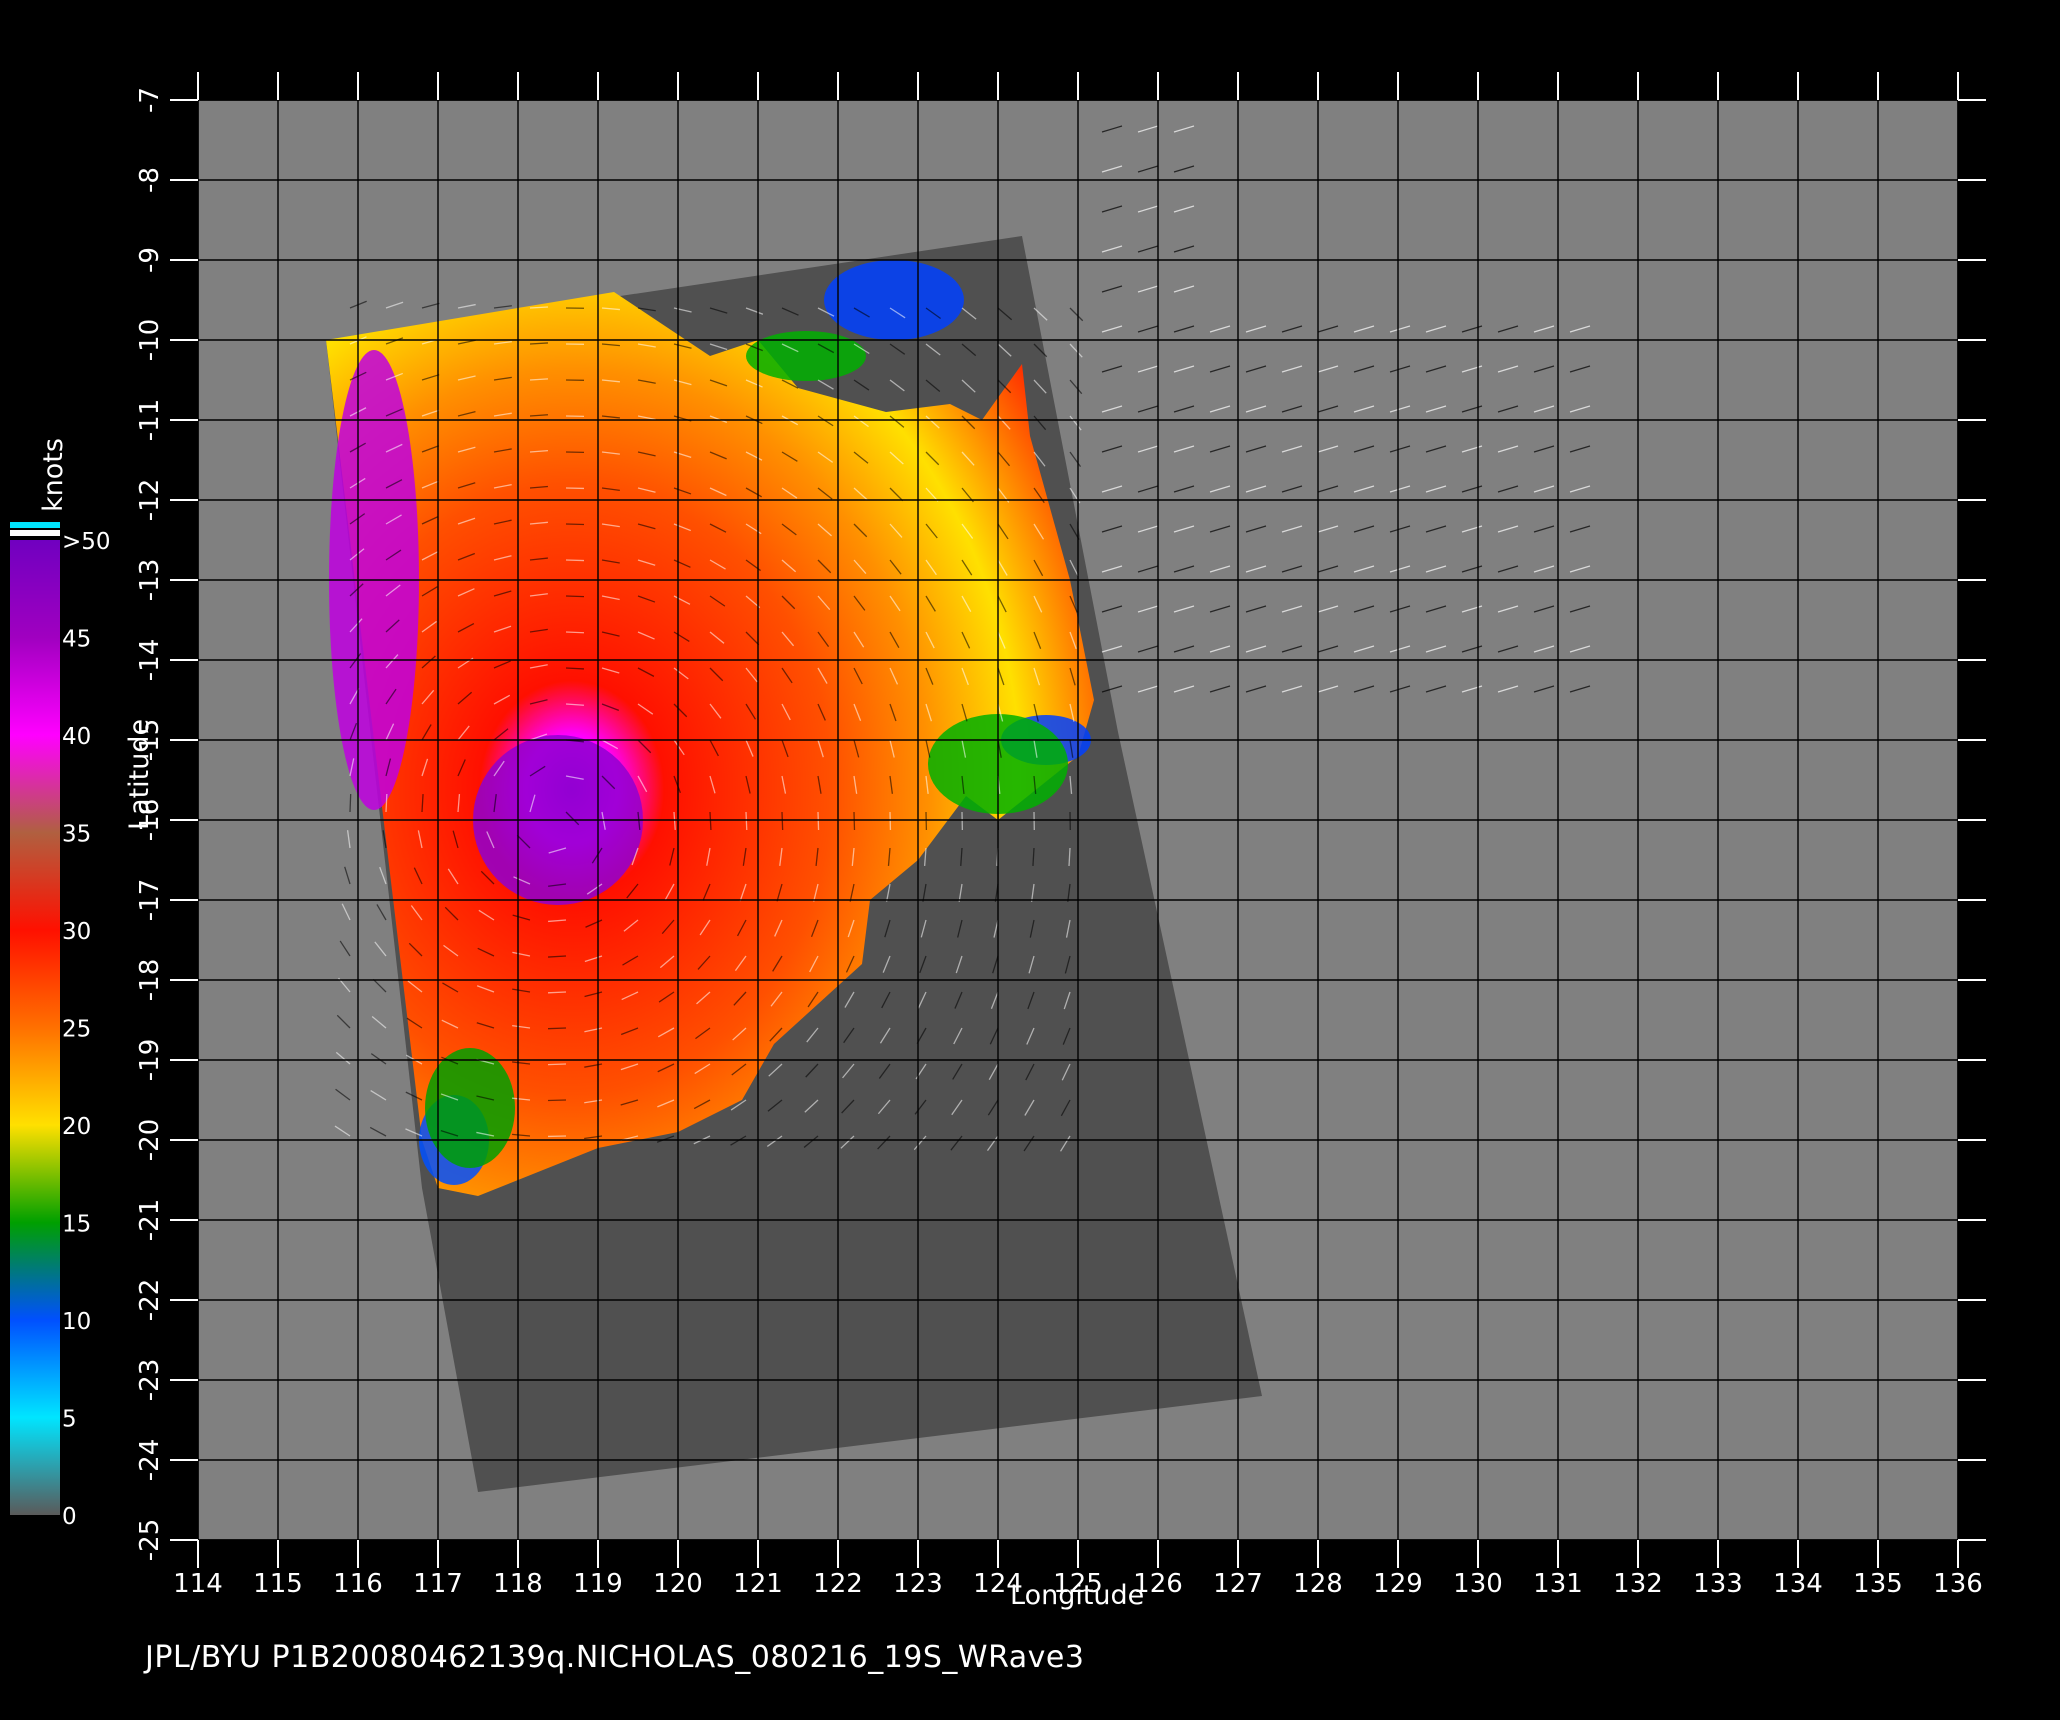  What do you see at coordinates (918, 1584) in the screenshot?
I see `x-tick-label: 123` at bounding box center [918, 1584].